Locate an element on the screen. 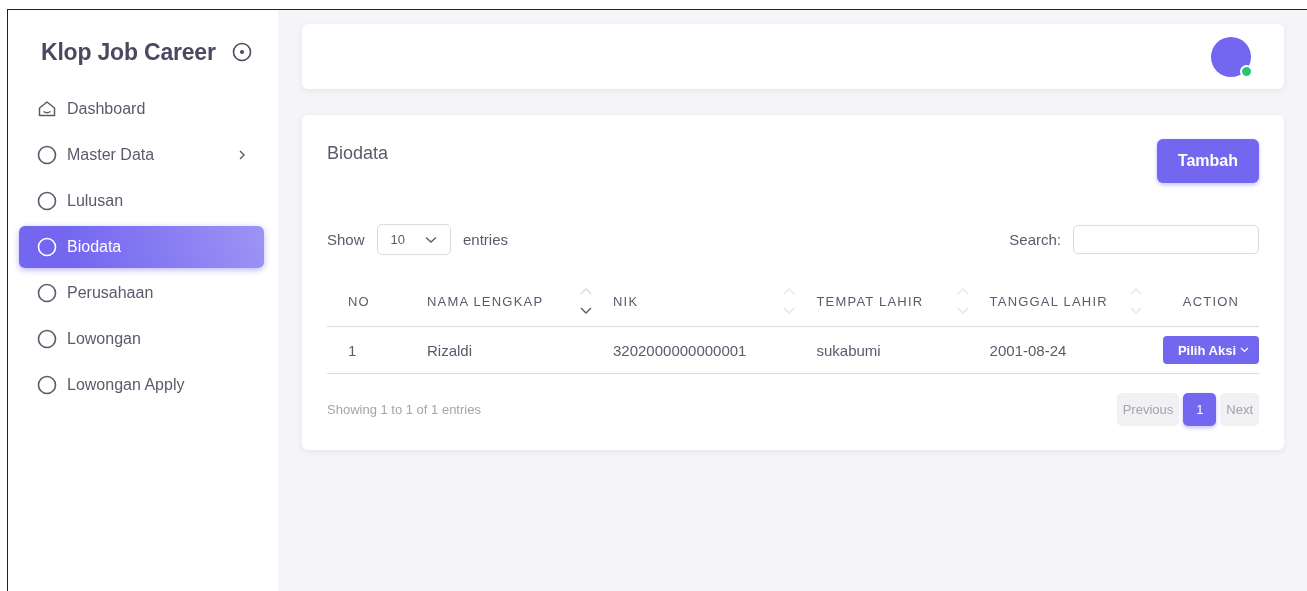 Image resolution: width=1307 pixels, height=591 pixels. column-header: NAMA LENGKAP is located at coordinates (485, 301).